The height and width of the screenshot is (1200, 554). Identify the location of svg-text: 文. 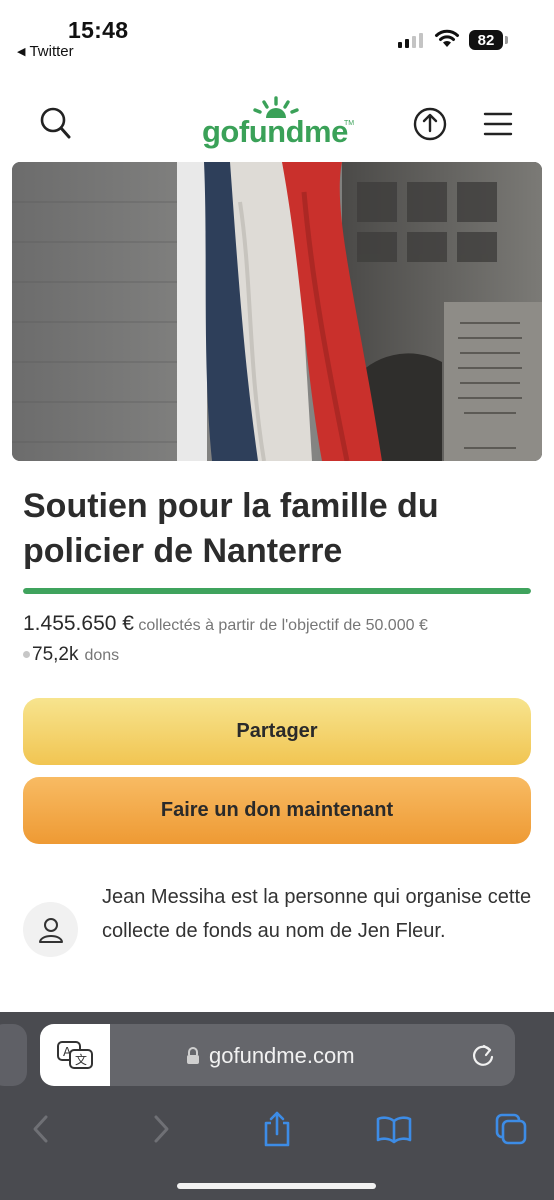
(81, 1059).